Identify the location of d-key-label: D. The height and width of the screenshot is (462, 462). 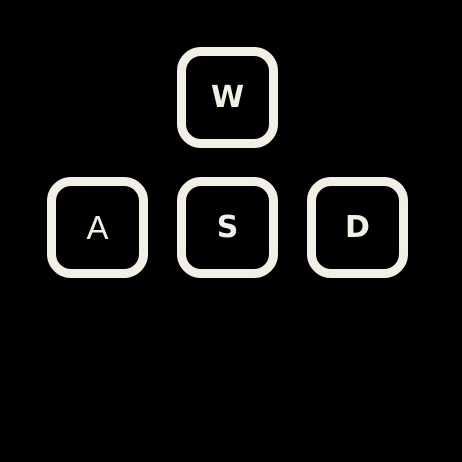
(357, 227).